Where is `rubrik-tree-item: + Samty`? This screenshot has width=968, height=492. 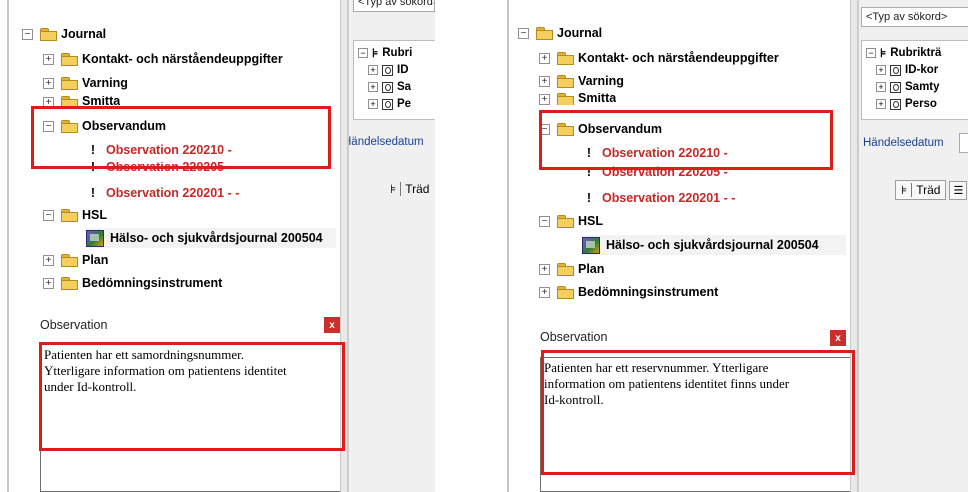 rubrik-tree-item: + Samty is located at coordinates (908, 87).